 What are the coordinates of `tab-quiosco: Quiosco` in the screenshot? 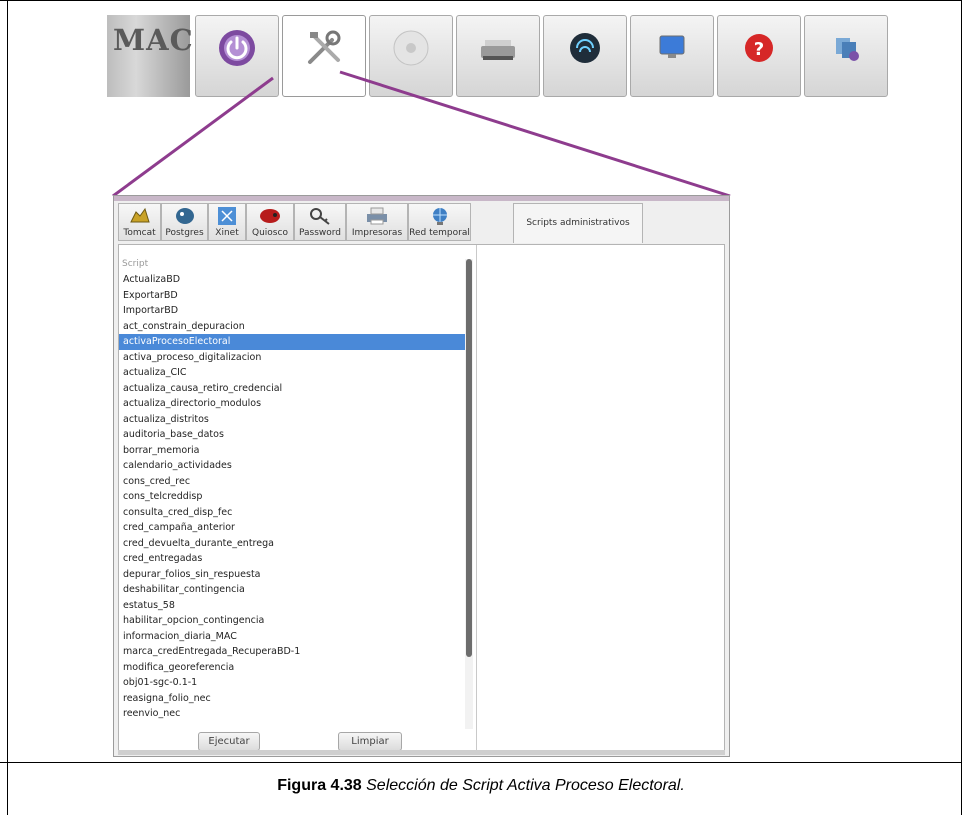 It's located at (270, 222).